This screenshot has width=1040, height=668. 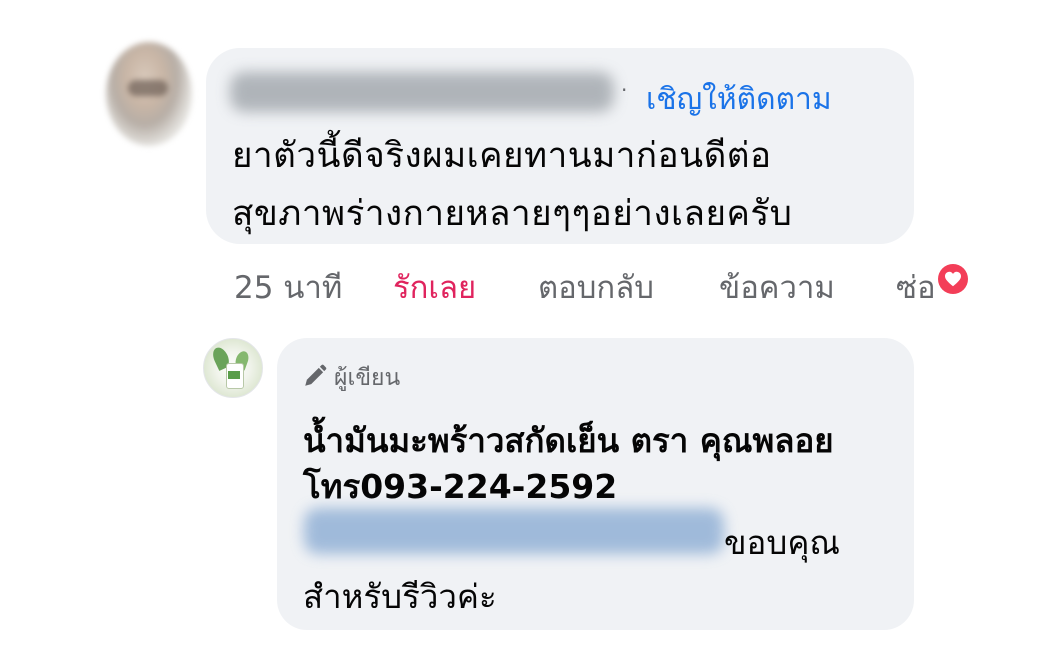 What do you see at coordinates (315, 378) in the screenshot?
I see `pen-icon` at bounding box center [315, 378].